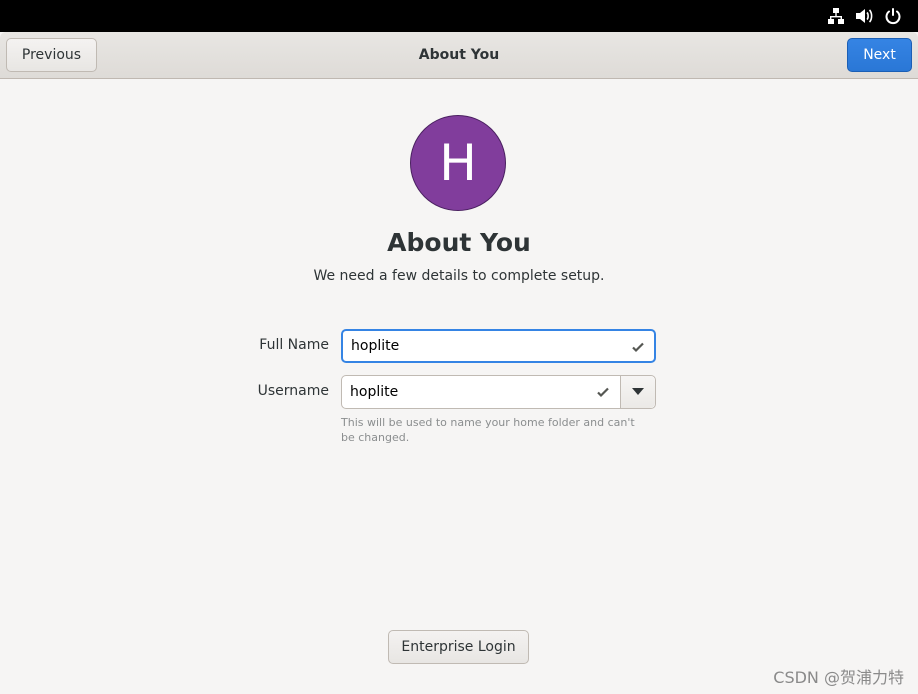 This screenshot has height=694, width=918. I want to click on username-dropdown-button, so click(637, 392).